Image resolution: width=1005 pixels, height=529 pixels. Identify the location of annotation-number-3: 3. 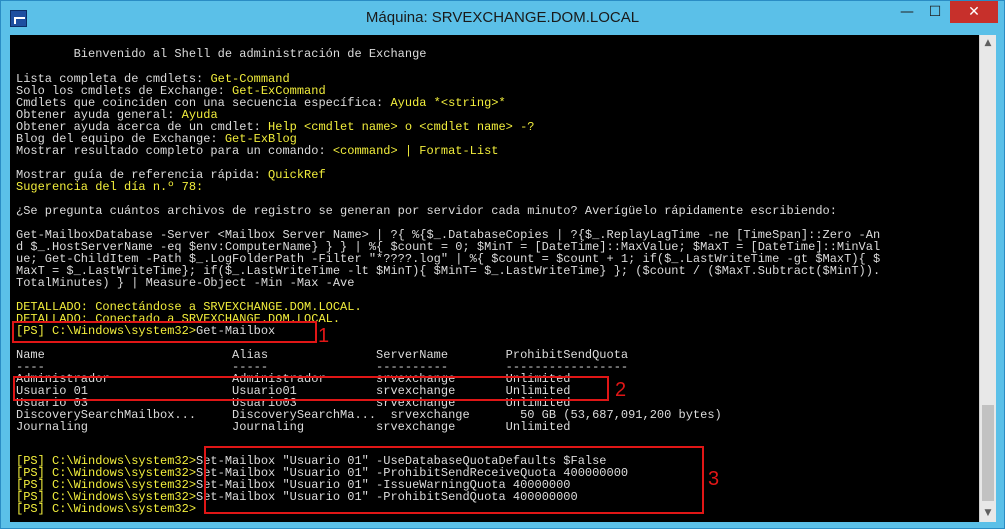
(714, 479).